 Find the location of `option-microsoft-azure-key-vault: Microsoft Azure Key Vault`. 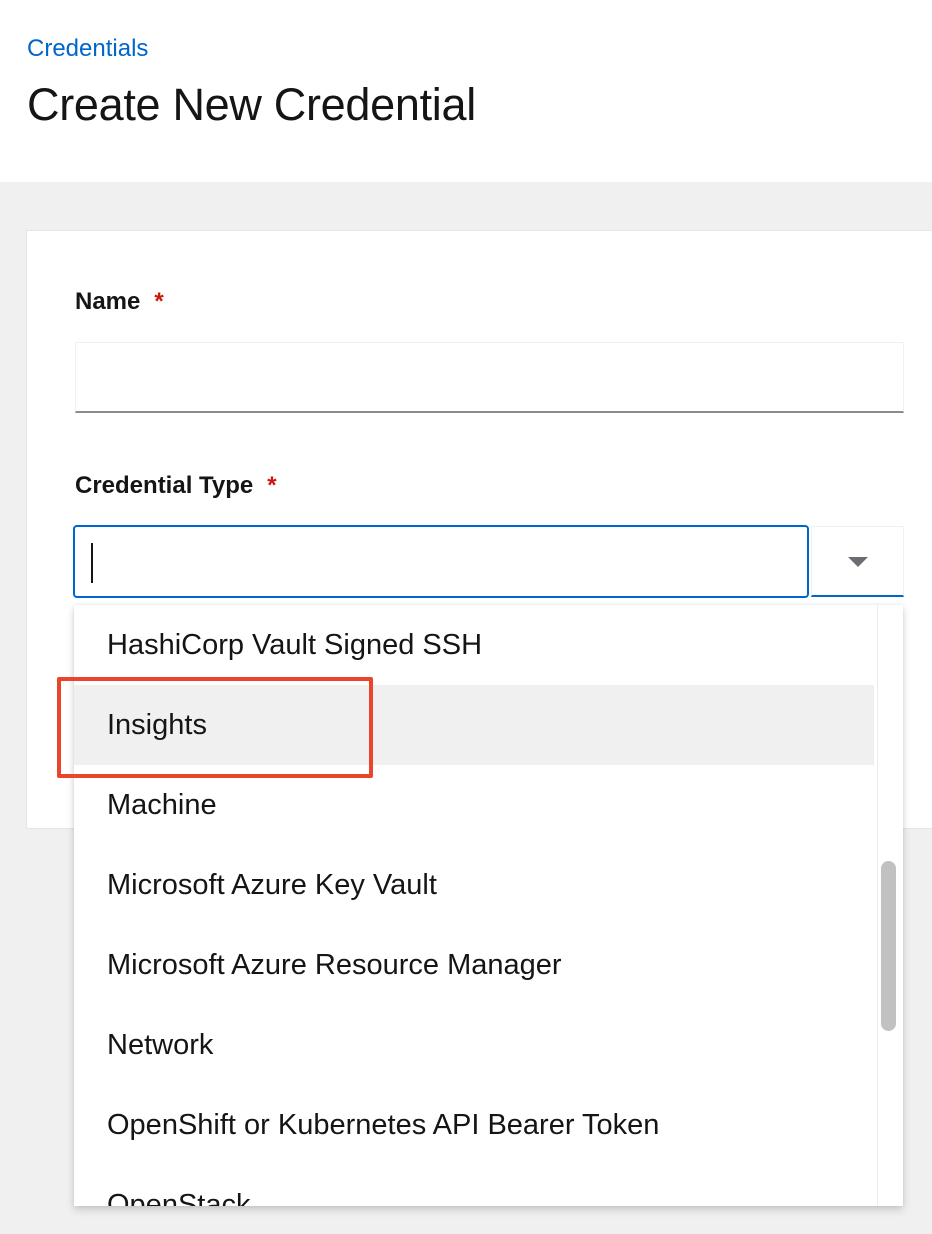

option-microsoft-azure-key-vault: Microsoft Azure Key Vault is located at coordinates (474, 885).